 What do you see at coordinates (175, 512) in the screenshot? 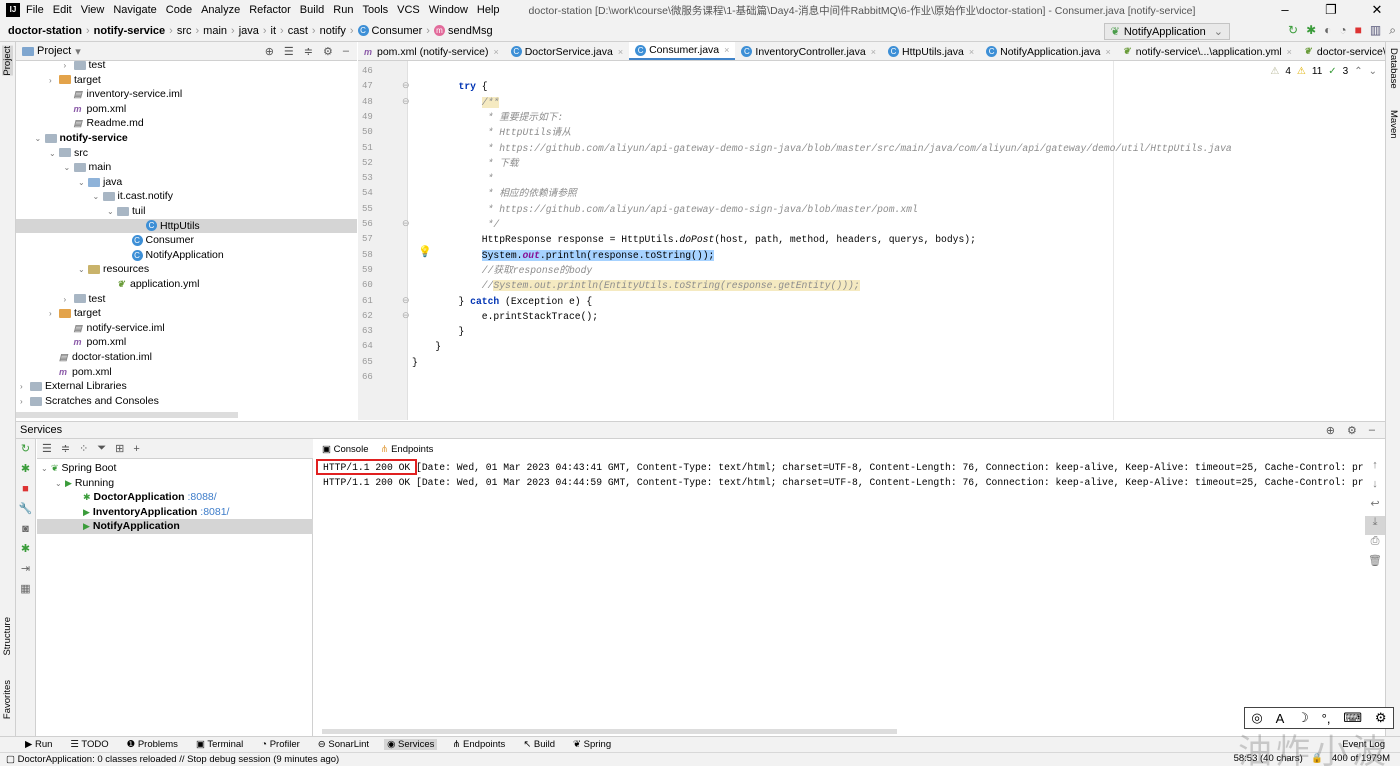
I see `service-item: ▶ InventoryApplication :8081/` at bounding box center [175, 512].